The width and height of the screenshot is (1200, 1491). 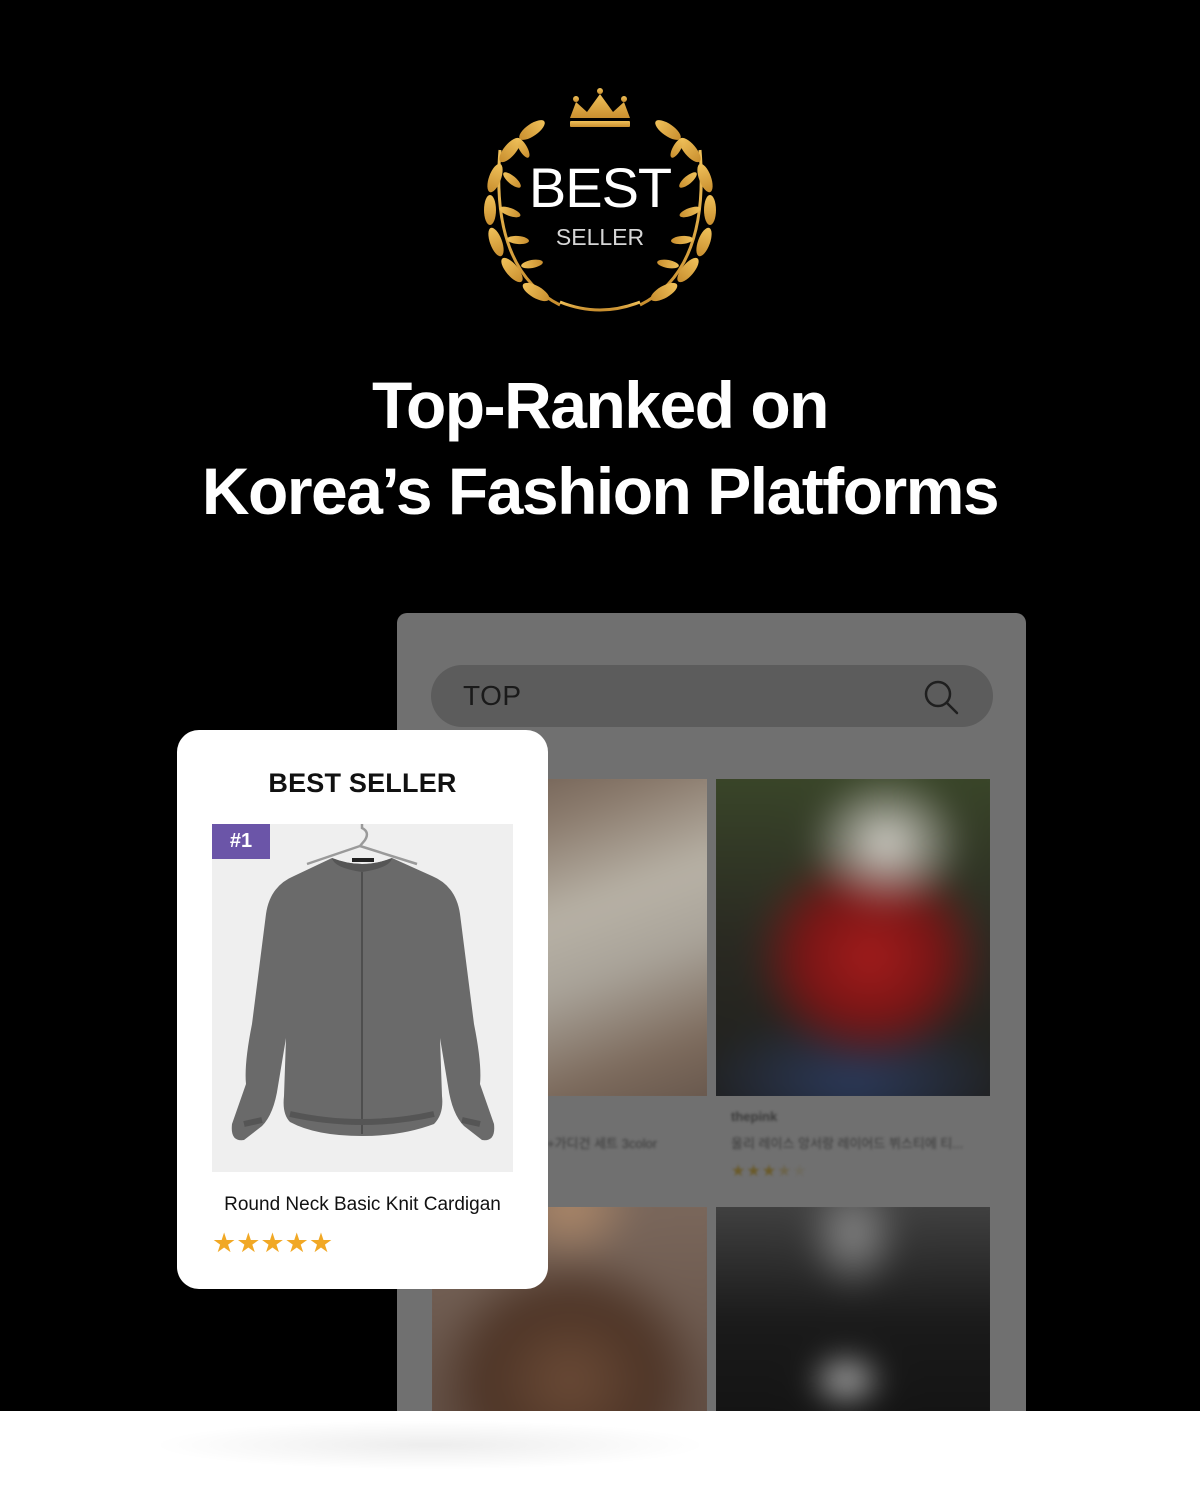 What do you see at coordinates (602, 1143) in the screenshot?
I see `product-name: +가디건 세트 3color` at bounding box center [602, 1143].